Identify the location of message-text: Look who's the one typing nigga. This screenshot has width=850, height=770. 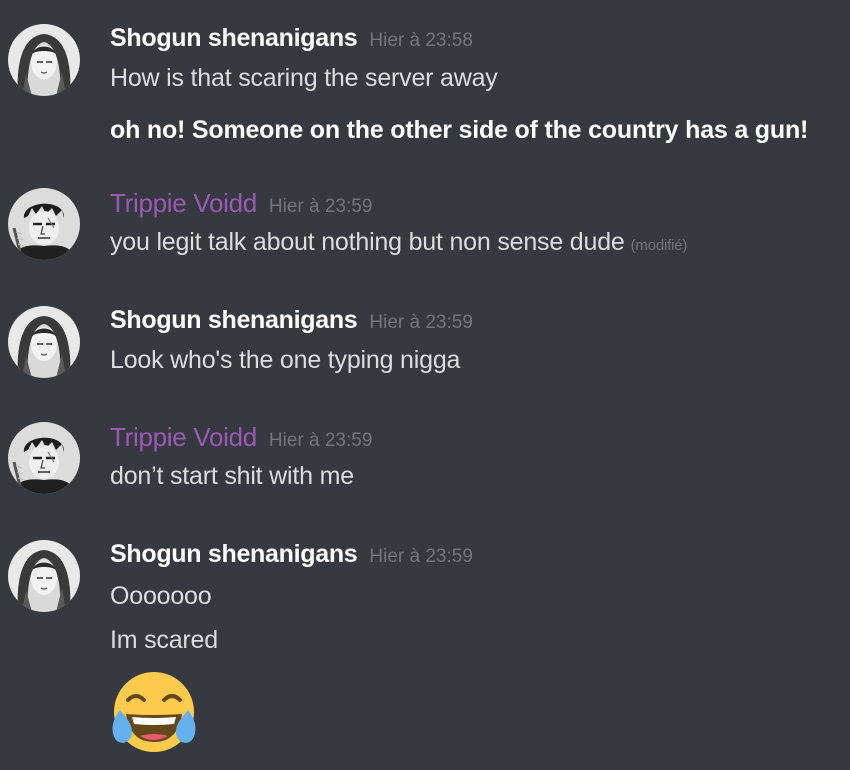
(285, 360).